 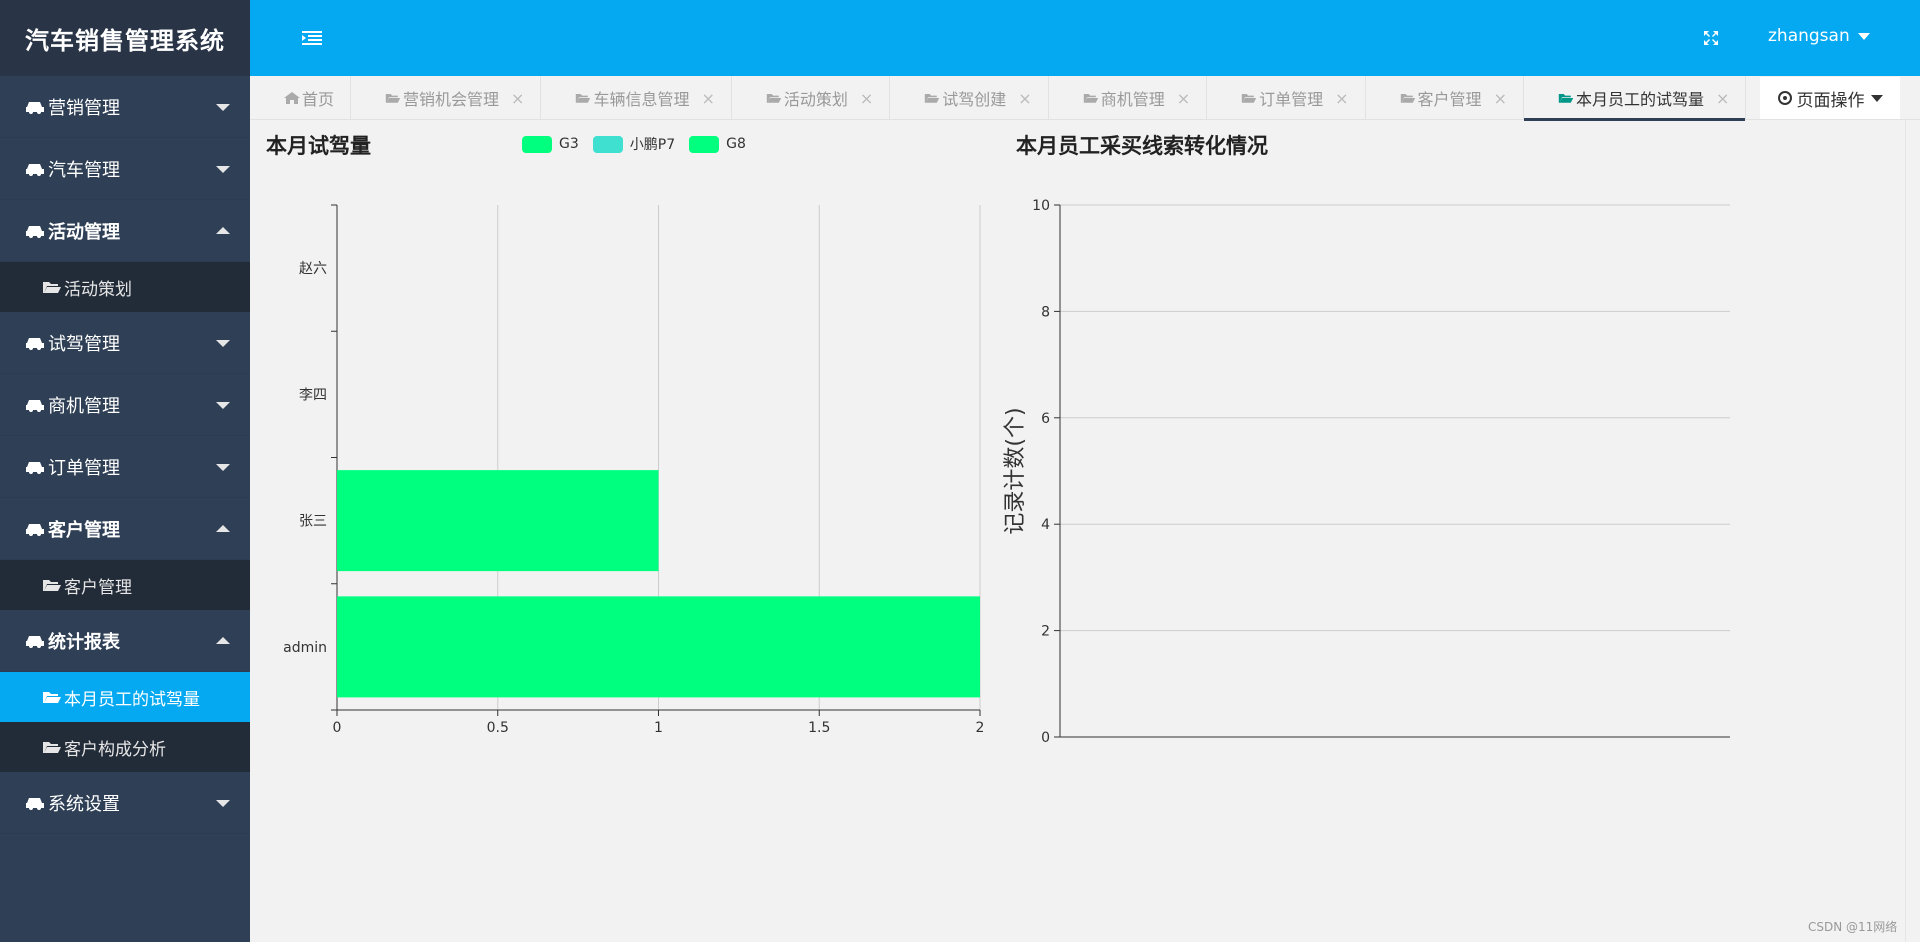 What do you see at coordinates (1045, 738) in the screenshot?
I see `y-tick-label: 0` at bounding box center [1045, 738].